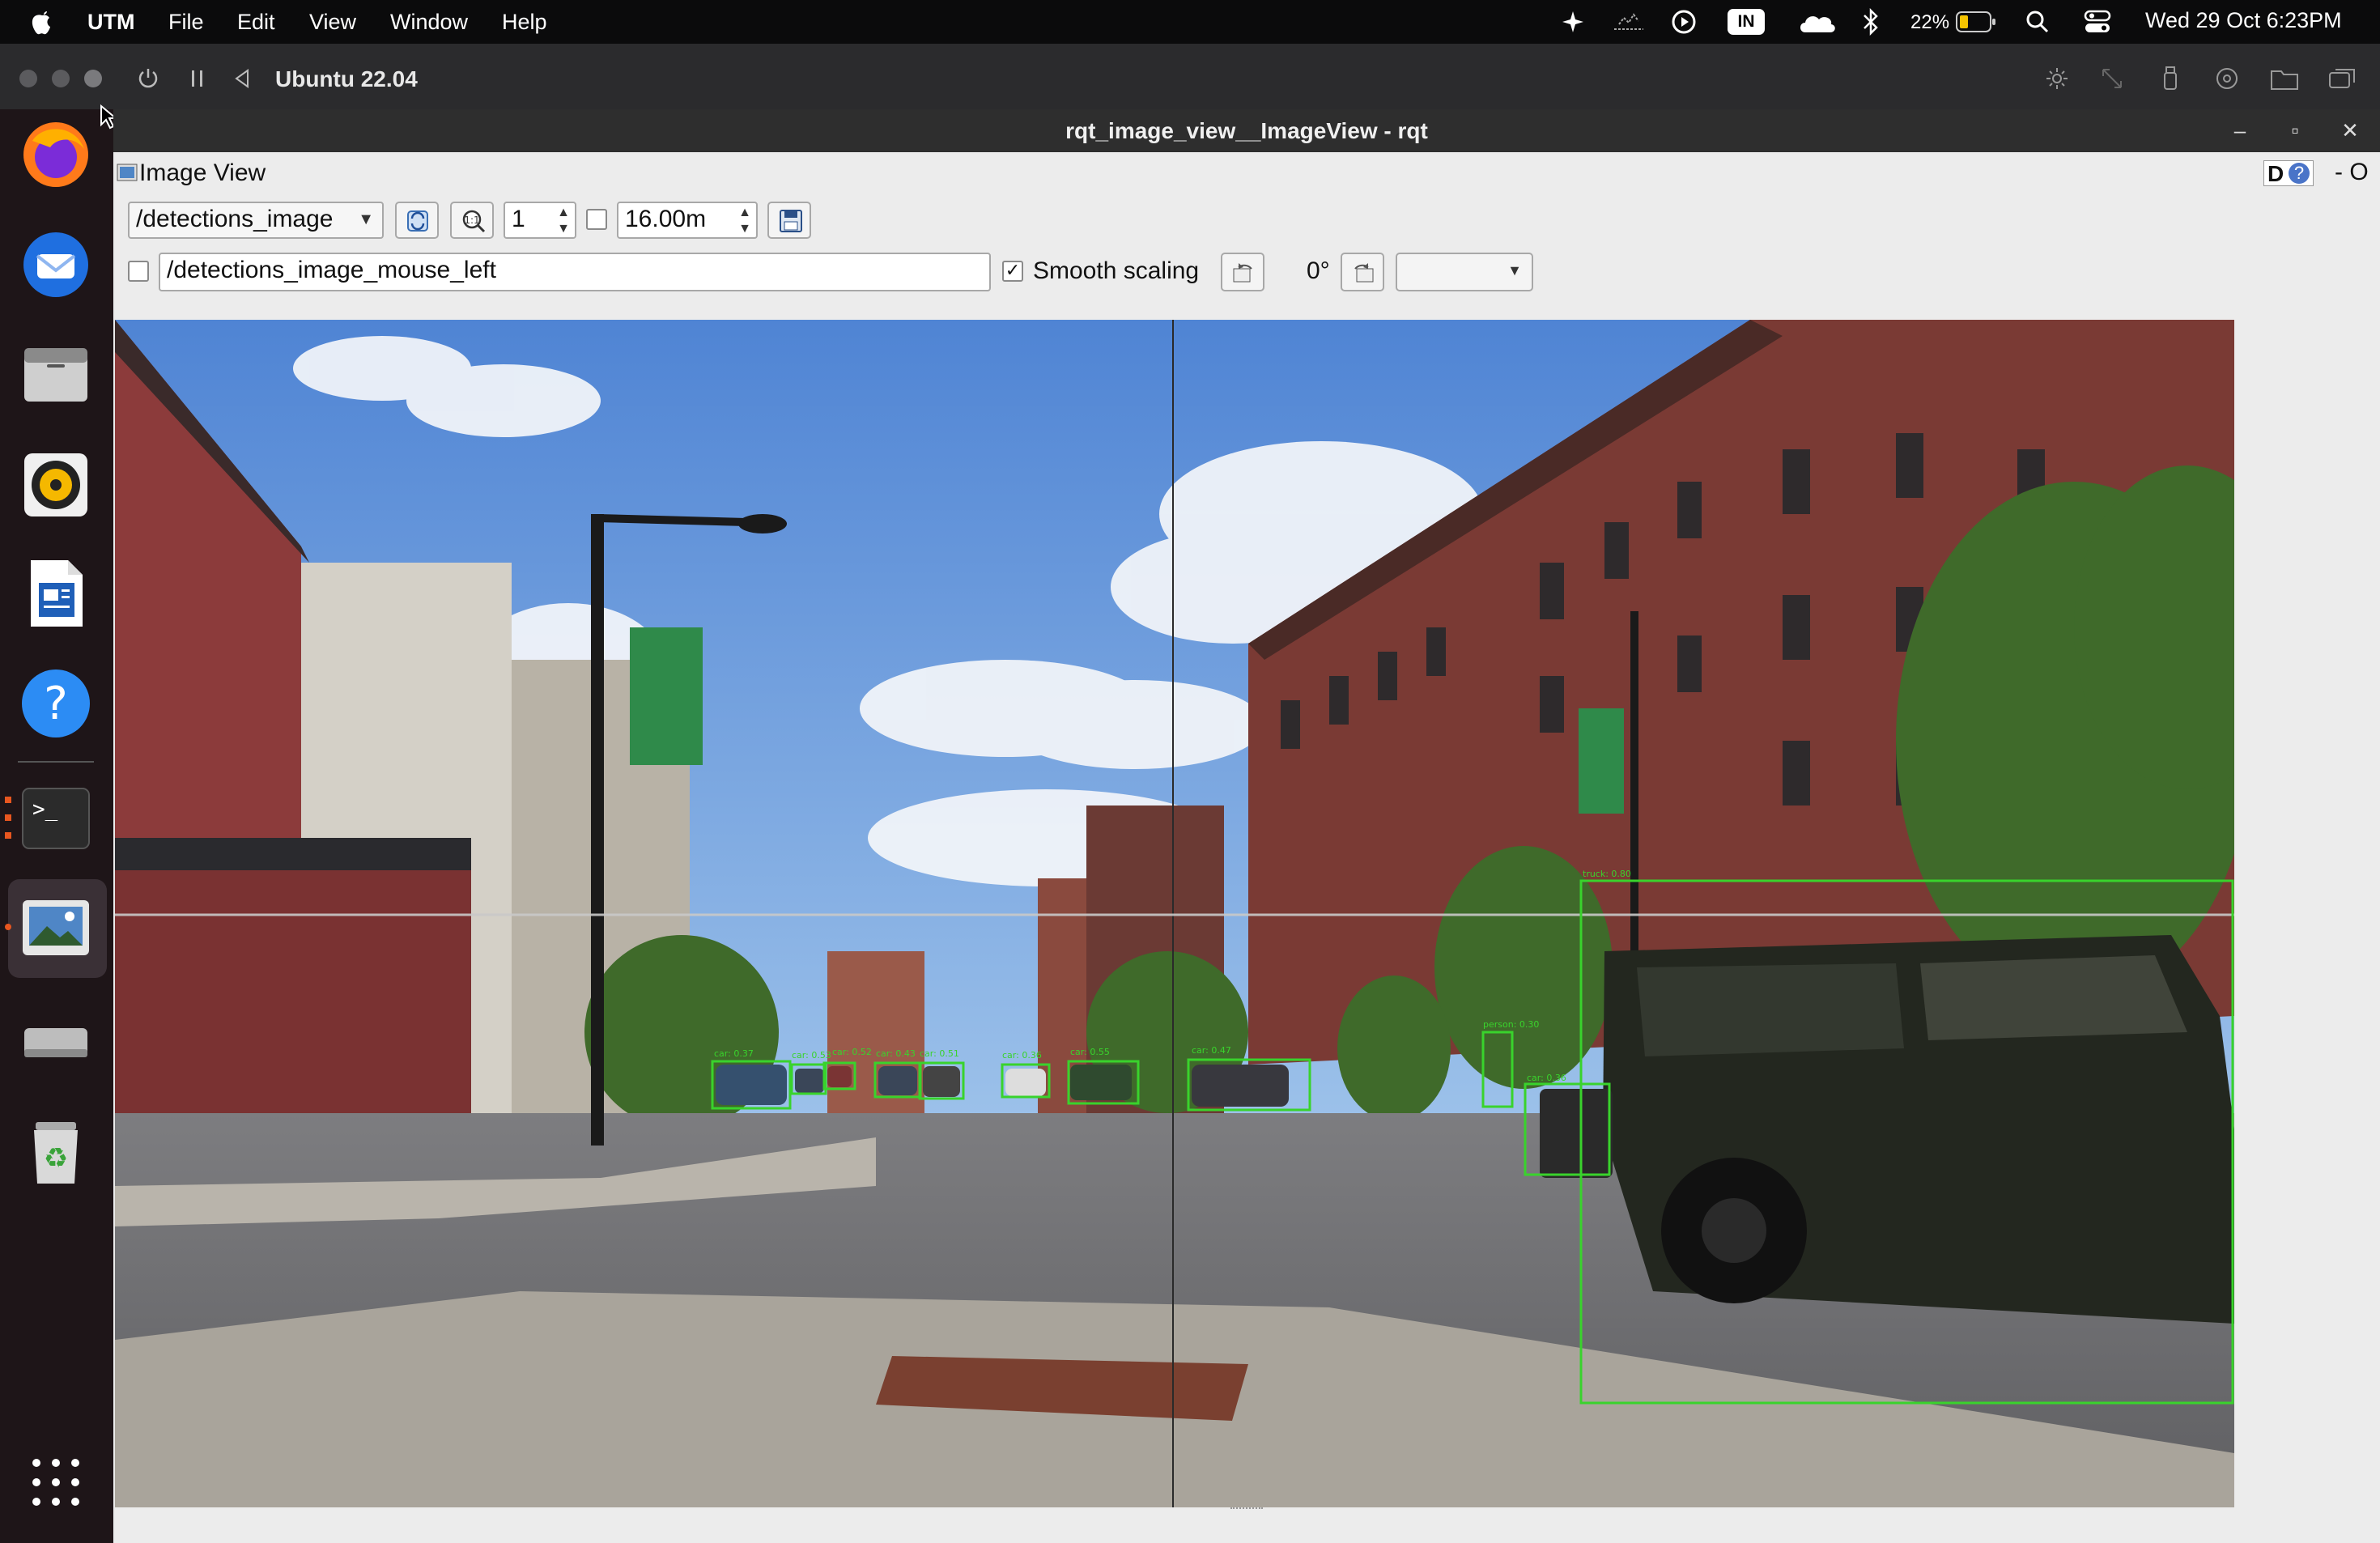  I want to click on keyboard-input-badge: IN, so click(1746, 22).